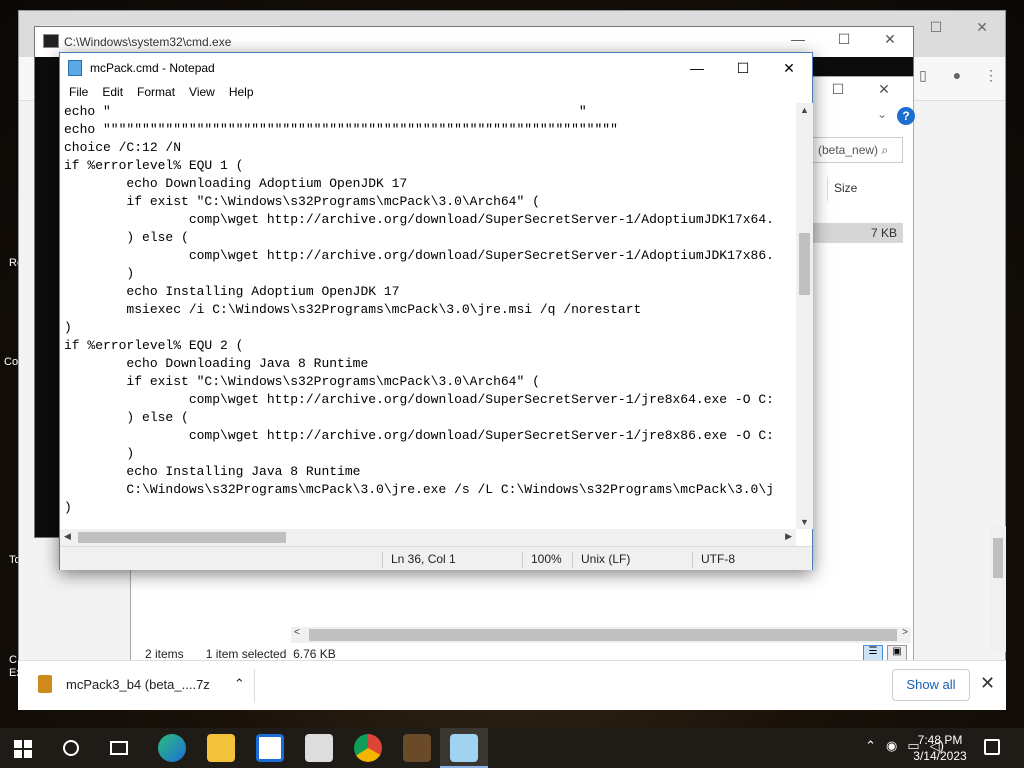  I want to click on mail-icon, so click(319, 748).